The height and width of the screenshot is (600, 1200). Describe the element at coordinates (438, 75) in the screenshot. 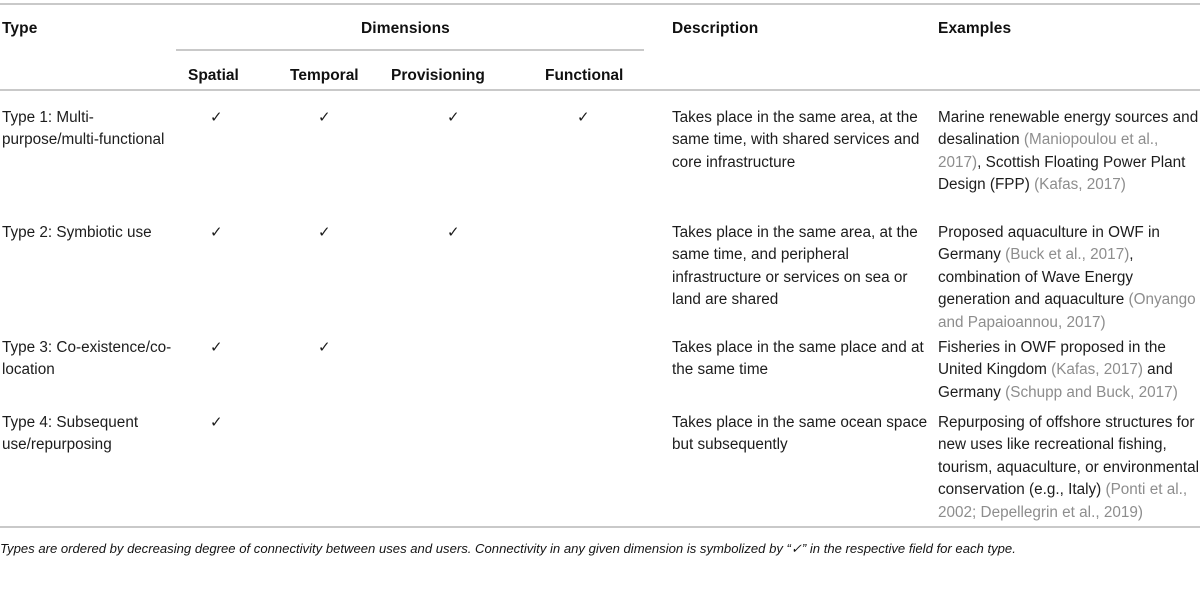

I see `column-subheader-provisioning: Provisioning` at that location.